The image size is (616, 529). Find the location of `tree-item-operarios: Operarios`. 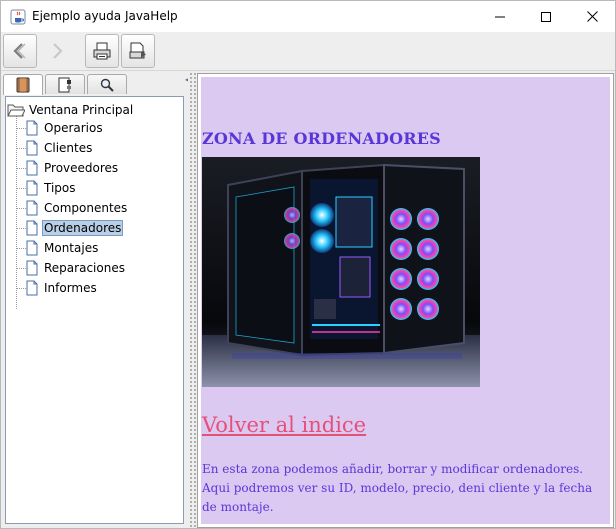

tree-item-operarios: Operarios is located at coordinates (65, 128).